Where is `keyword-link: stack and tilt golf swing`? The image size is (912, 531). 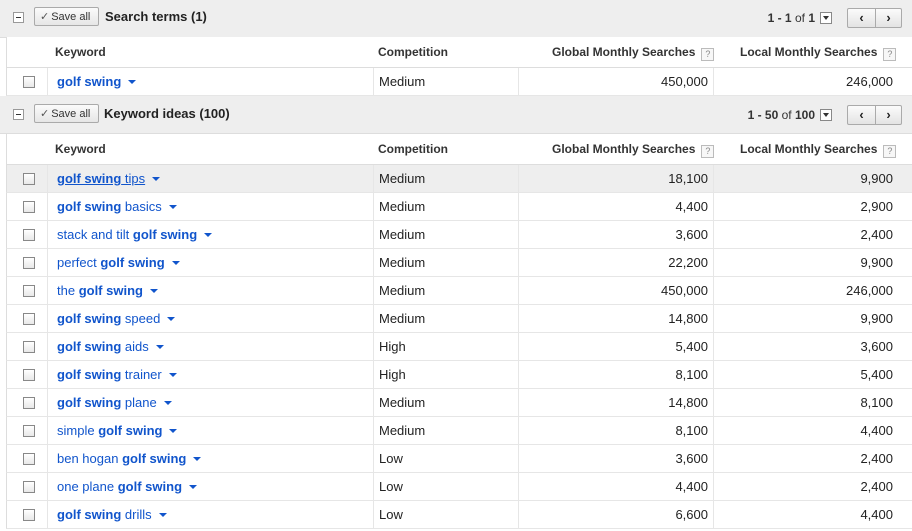
keyword-link: stack and tilt golf swing is located at coordinates (135, 234).